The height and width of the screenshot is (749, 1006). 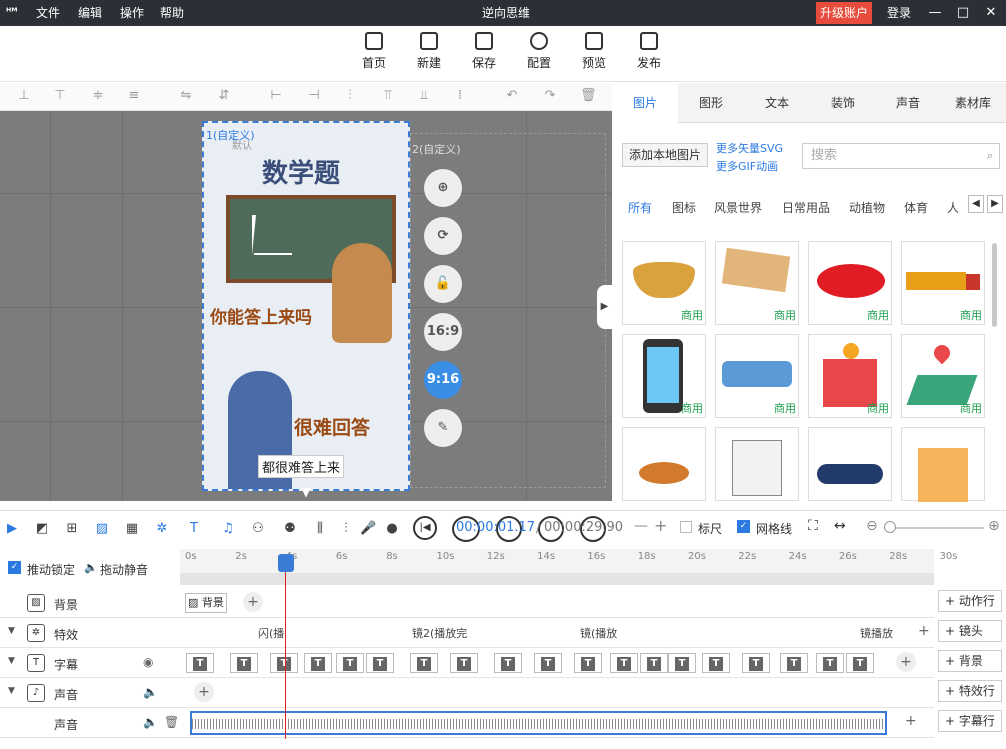 I want to click on edit-icon: ✎, so click(x=443, y=428).